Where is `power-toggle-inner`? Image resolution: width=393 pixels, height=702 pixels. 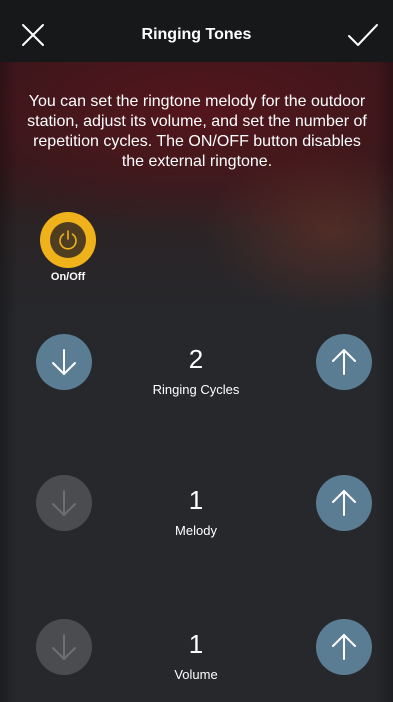 power-toggle-inner is located at coordinates (68, 240).